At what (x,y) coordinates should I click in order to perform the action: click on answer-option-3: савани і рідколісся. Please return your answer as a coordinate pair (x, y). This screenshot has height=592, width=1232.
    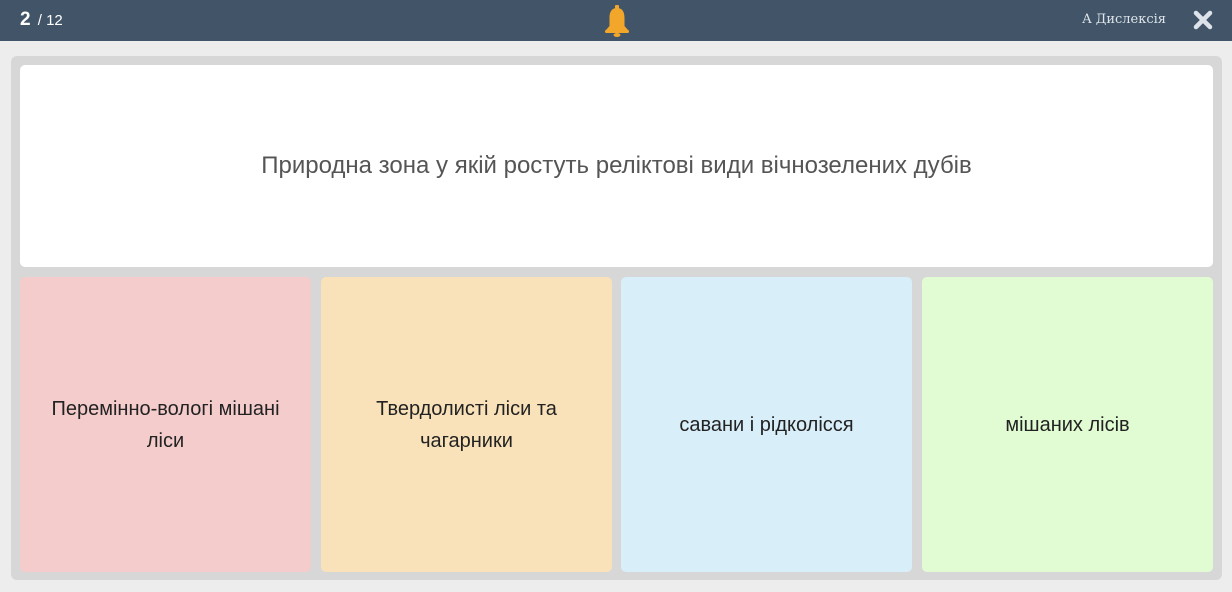
    Looking at the image, I should click on (766, 424).